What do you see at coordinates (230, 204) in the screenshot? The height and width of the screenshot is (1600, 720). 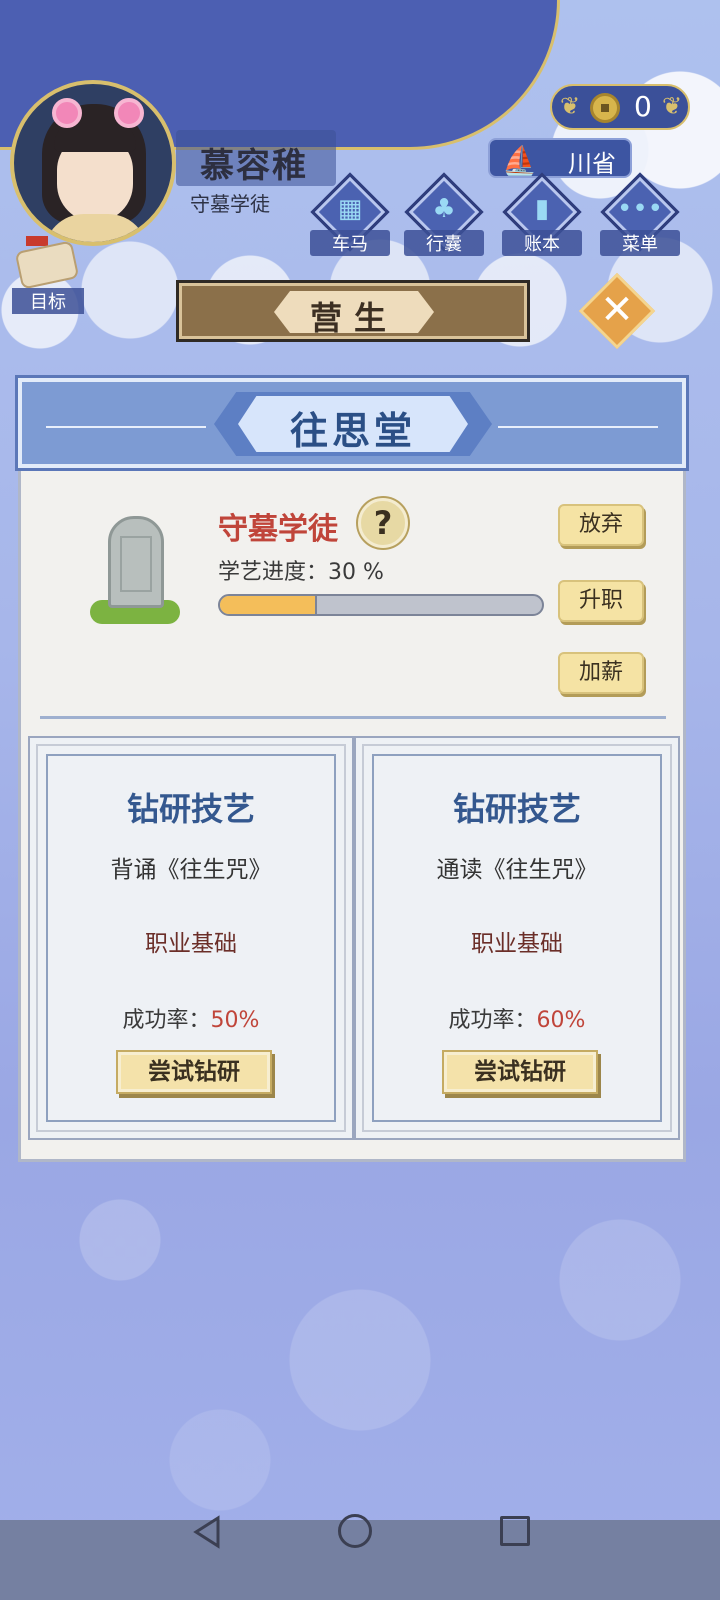 I see `player-title: 守墓学徒` at bounding box center [230, 204].